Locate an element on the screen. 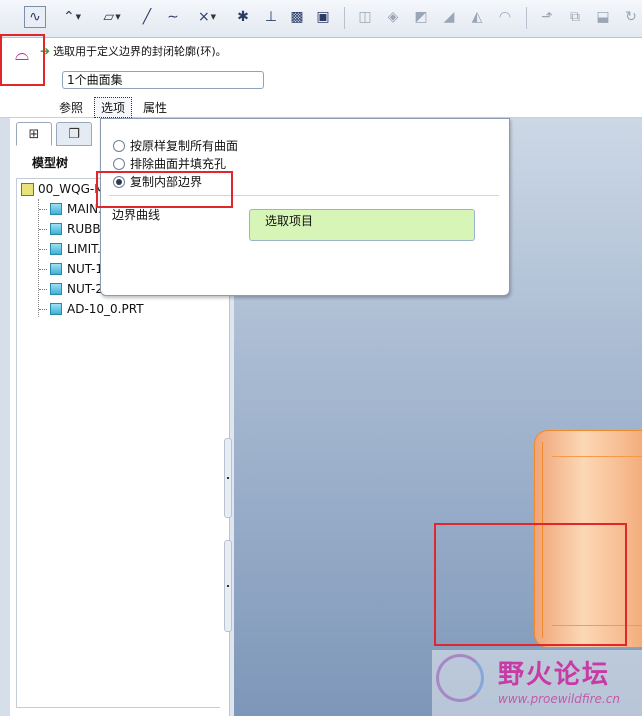 The image size is (642, 716). message-prompt: ➔ 选取用于定义边界的封闭轮廓(环)。 is located at coordinates (133, 51).